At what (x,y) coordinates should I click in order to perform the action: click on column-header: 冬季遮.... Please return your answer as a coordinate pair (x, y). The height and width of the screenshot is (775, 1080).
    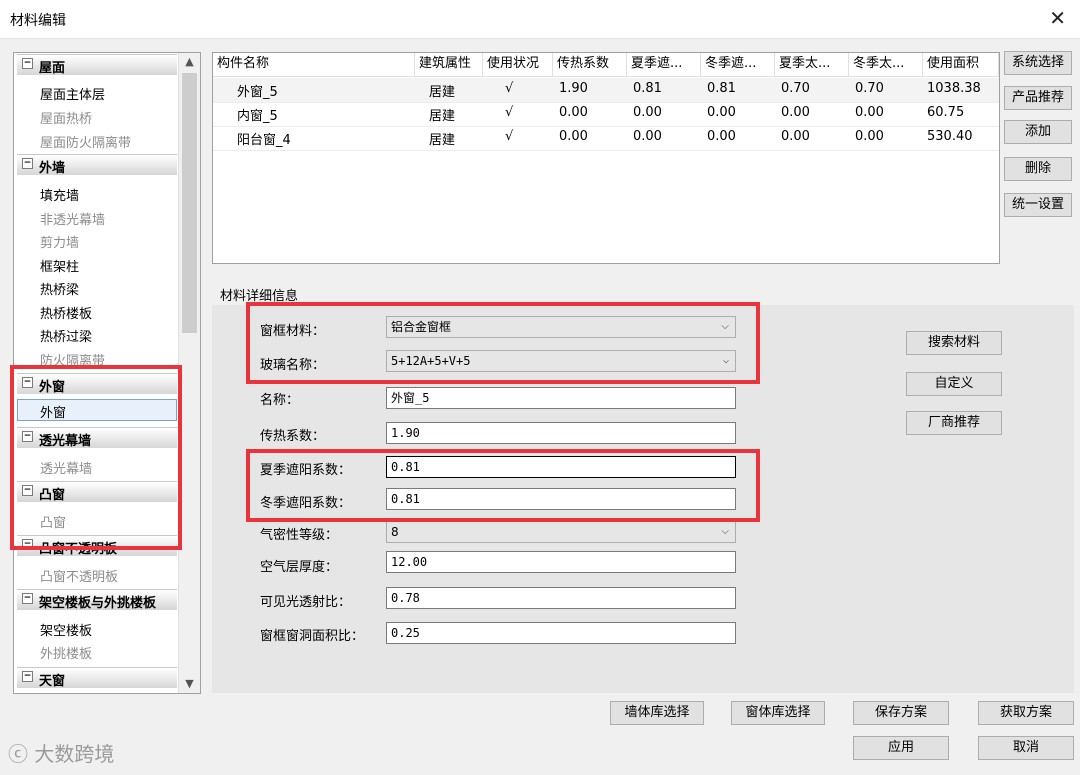
    Looking at the image, I should click on (738, 65).